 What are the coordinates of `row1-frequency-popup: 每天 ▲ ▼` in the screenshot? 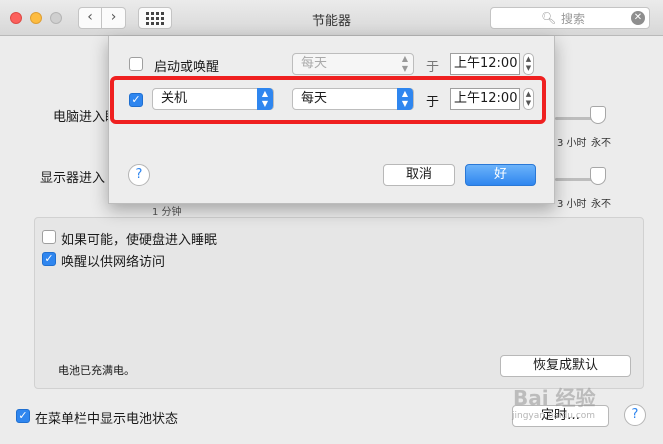 It's located at (353, 64).